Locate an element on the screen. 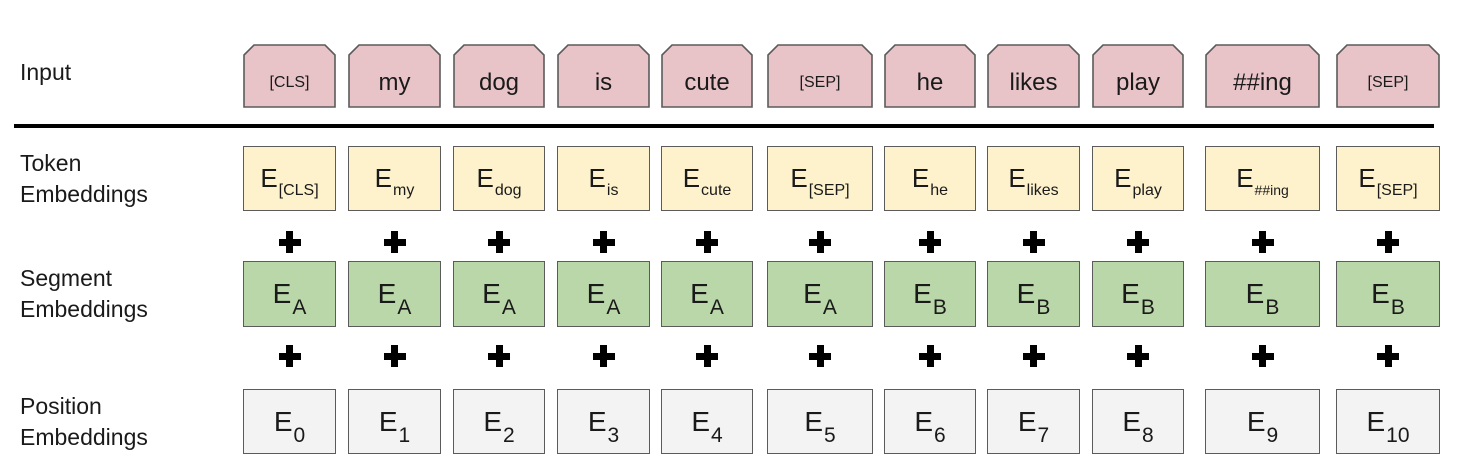 This screenshot has width=1460, height=458. row-label-segment-embeddings: Segment Embeddings is located at coordinates (84, 294).